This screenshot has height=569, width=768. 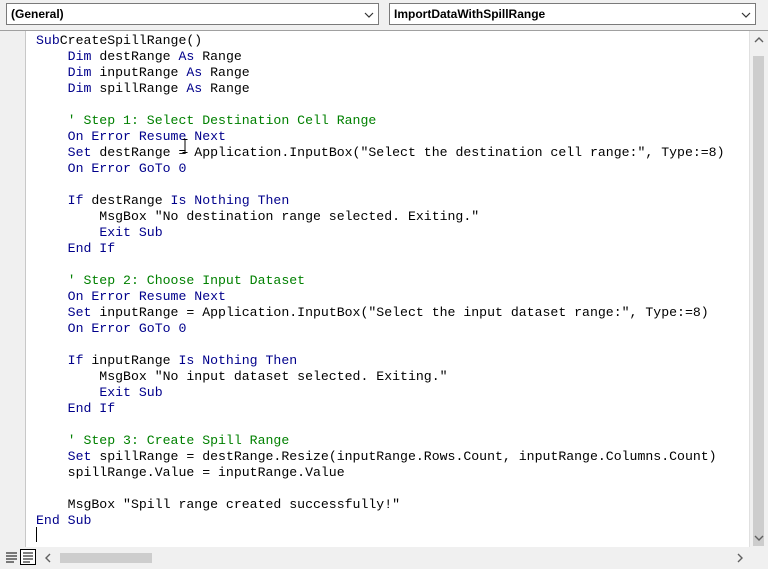 What do you see at coordinates (380, 121) in the screenshot?
I see `code-line: ' Step 1: Select Destination Cell Range` at bounding box center [380, 121].